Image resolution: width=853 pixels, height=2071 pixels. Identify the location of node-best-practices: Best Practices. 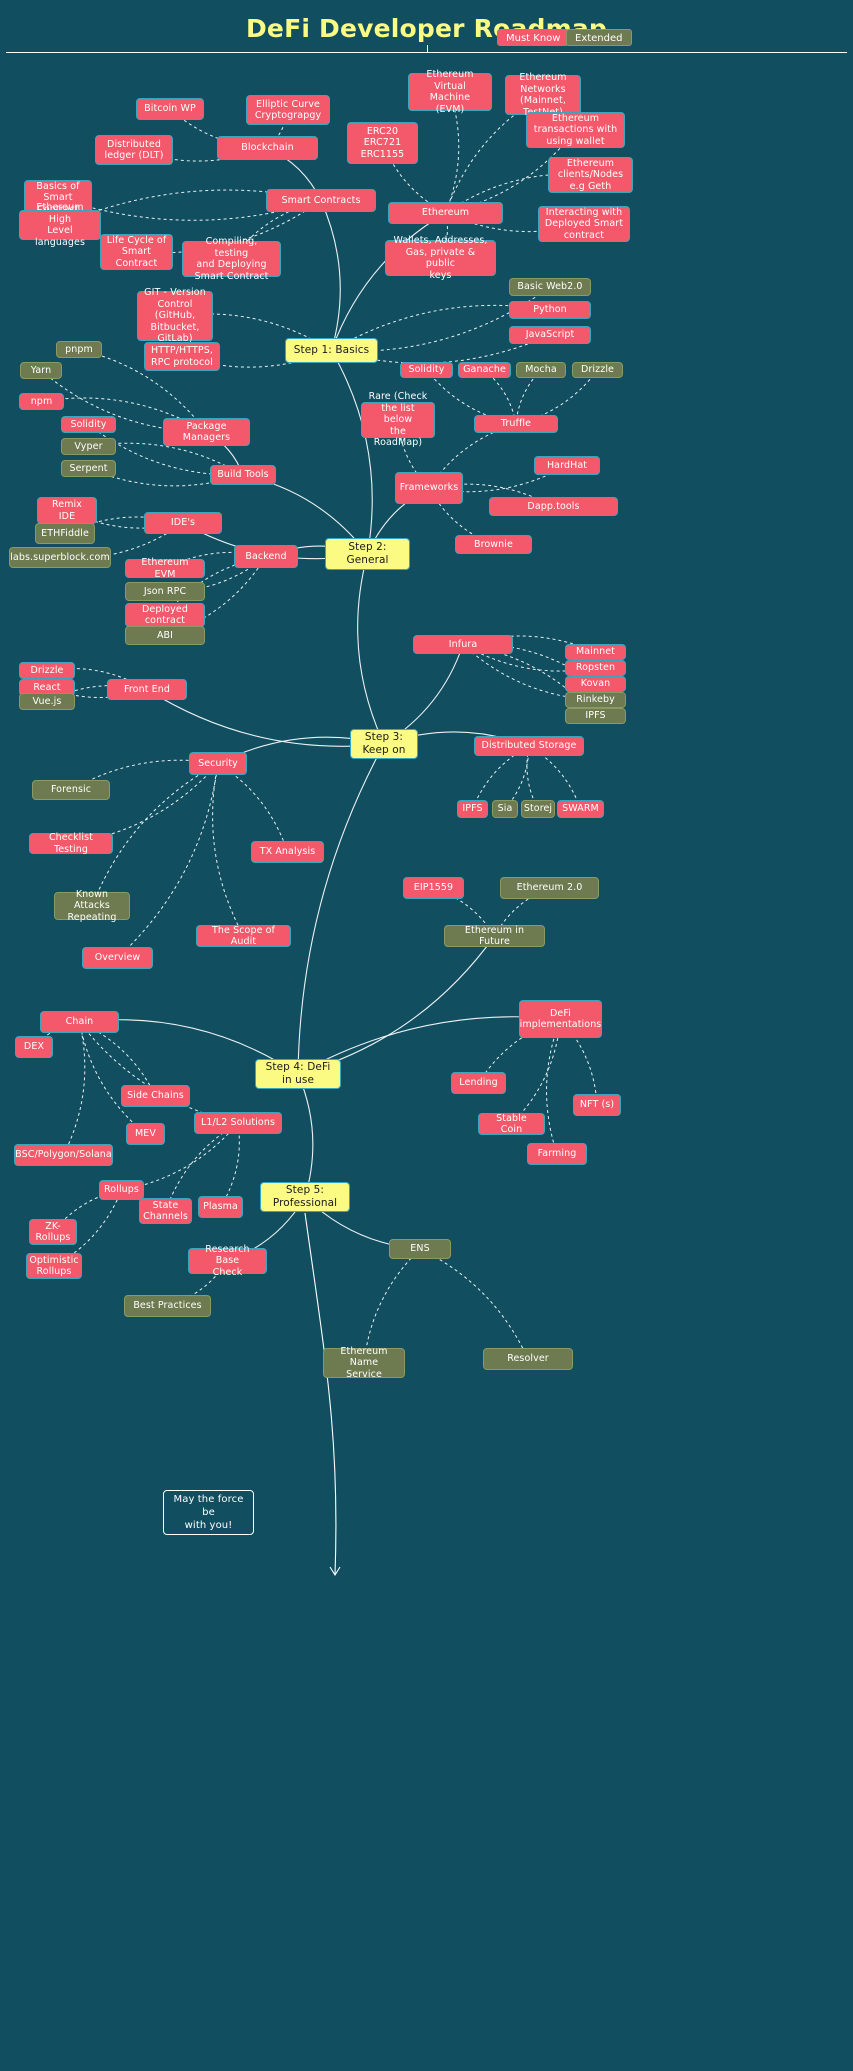
(167, 1306).